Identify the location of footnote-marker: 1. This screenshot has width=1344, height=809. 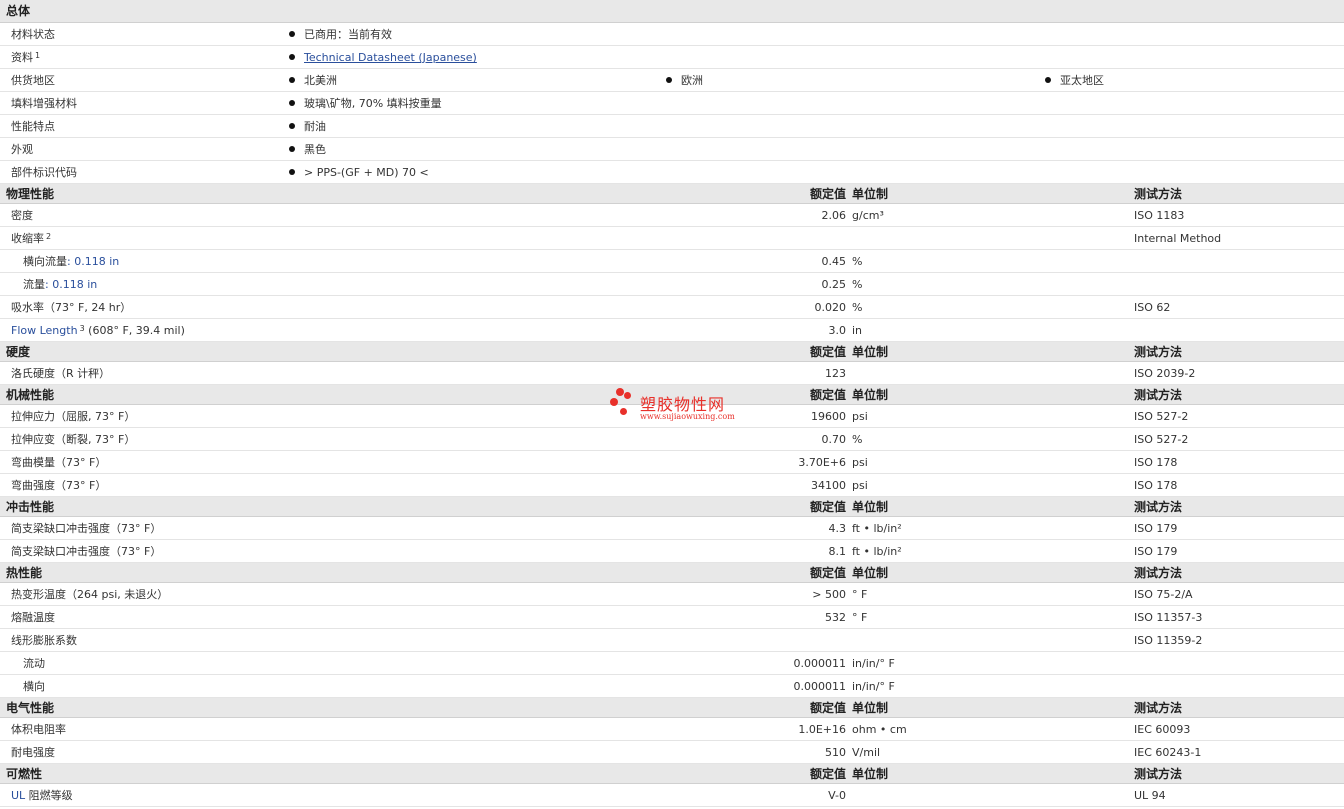
(38, 55).